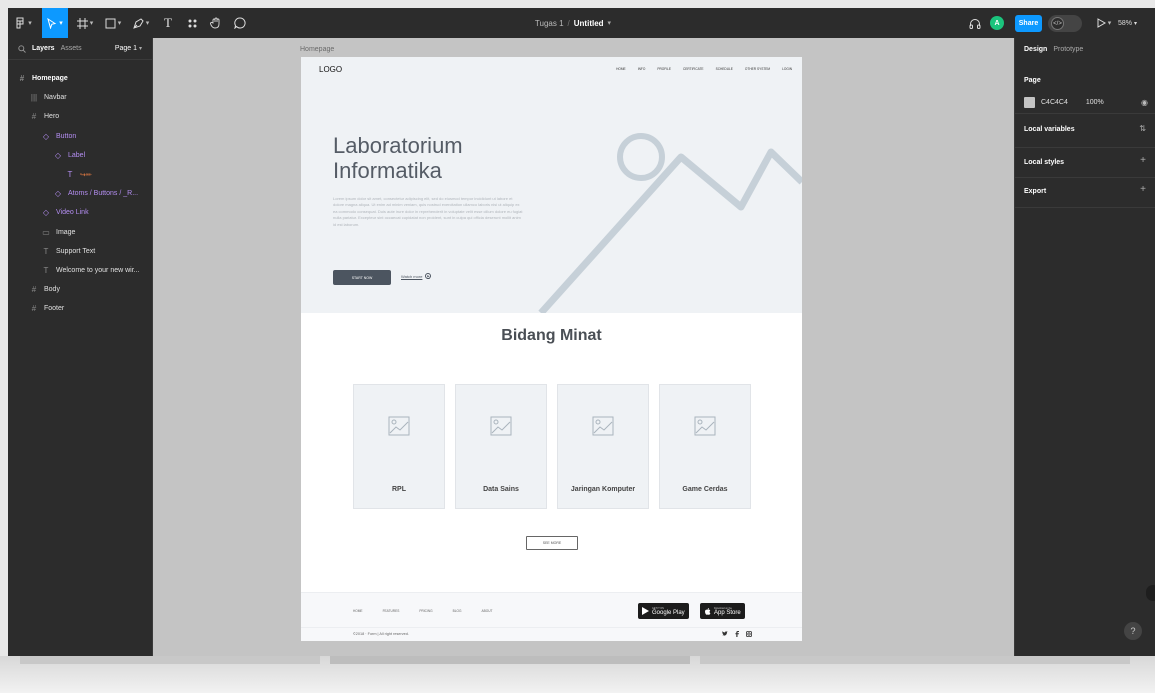  Describe the element at coordinates (80, 308) in the screenshot. I see `layer-item: # Footer` at that location.